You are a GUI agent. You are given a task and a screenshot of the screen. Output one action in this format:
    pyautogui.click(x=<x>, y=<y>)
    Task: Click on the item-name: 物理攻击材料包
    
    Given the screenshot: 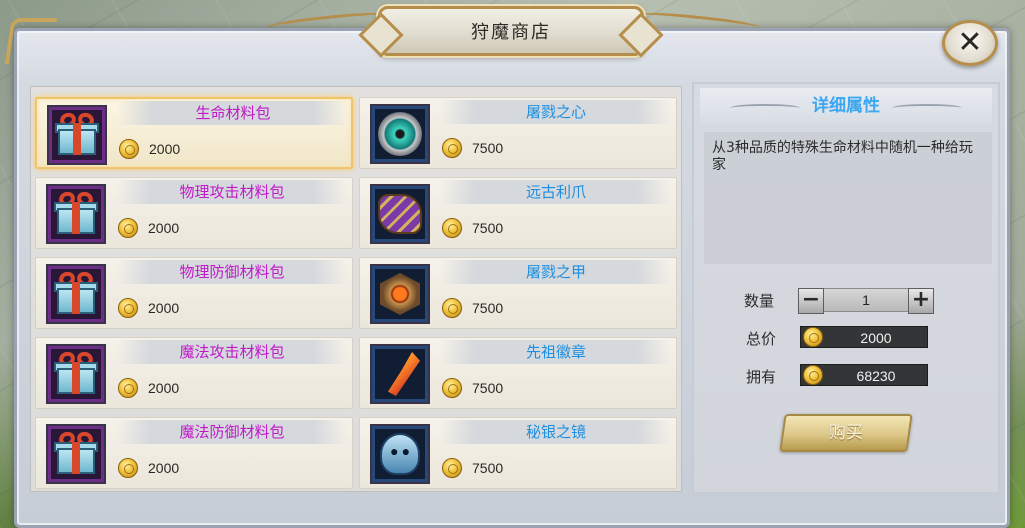 What is the action you would take?
    pyautogui.click(x=232, y=192)
    